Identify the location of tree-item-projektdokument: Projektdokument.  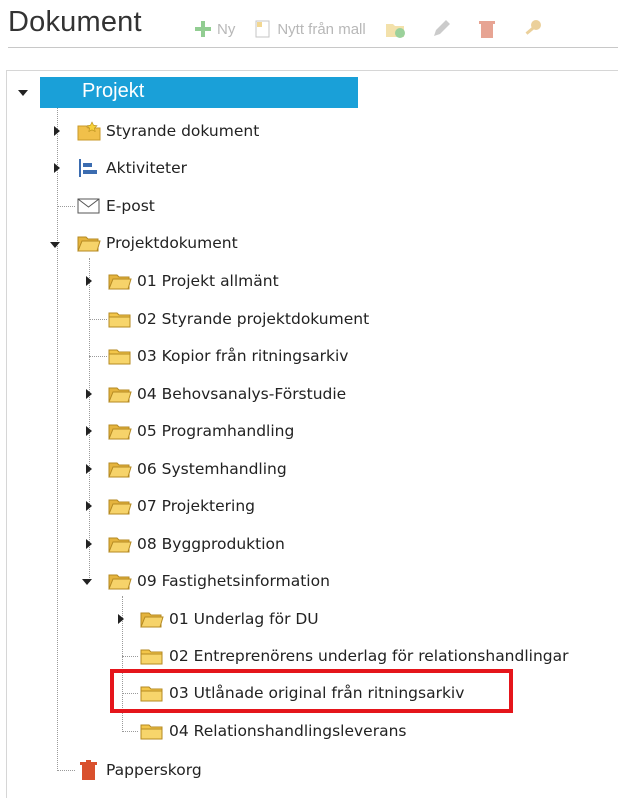
(157, 243).